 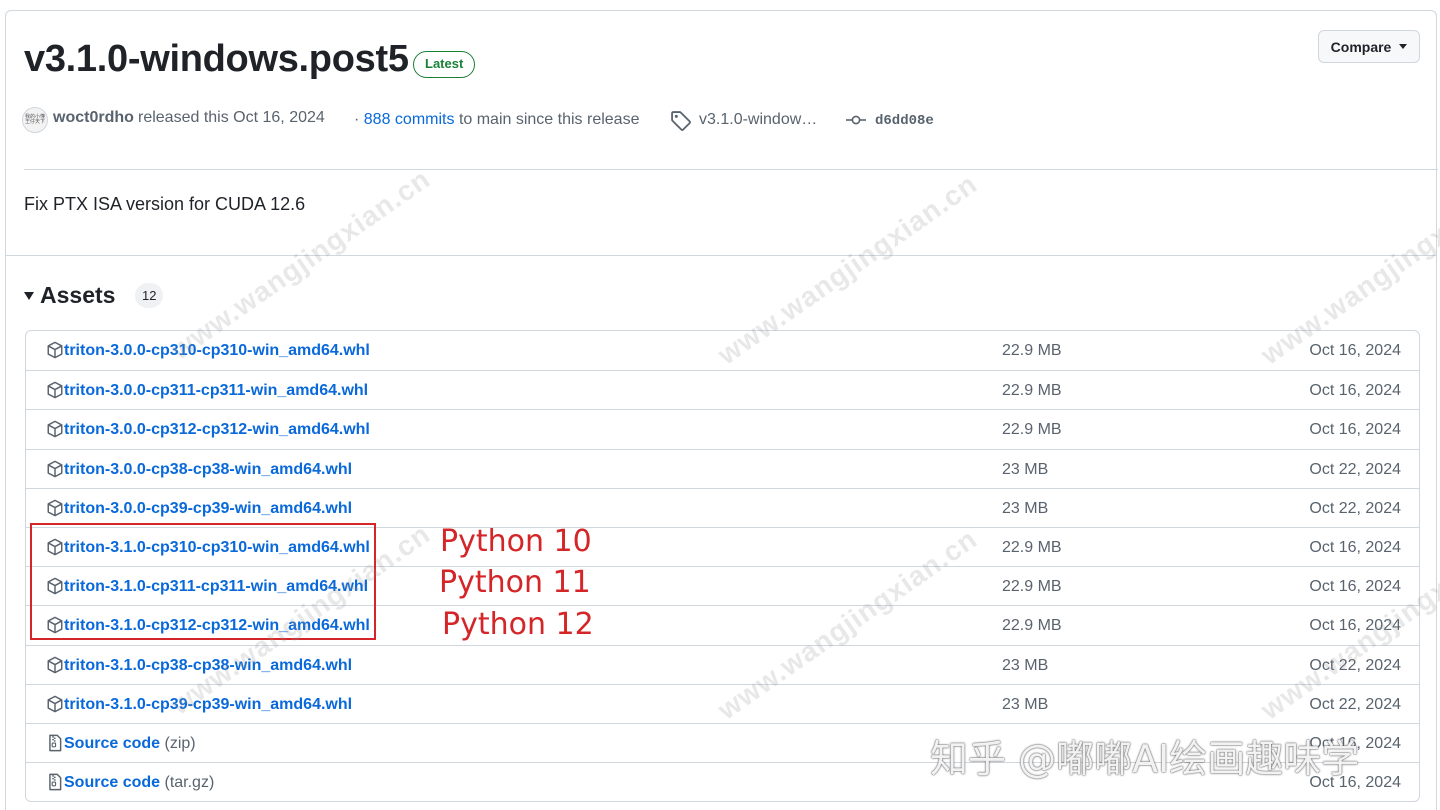 I want to click on latest-badge: Latest, so click(x=444, y=64).